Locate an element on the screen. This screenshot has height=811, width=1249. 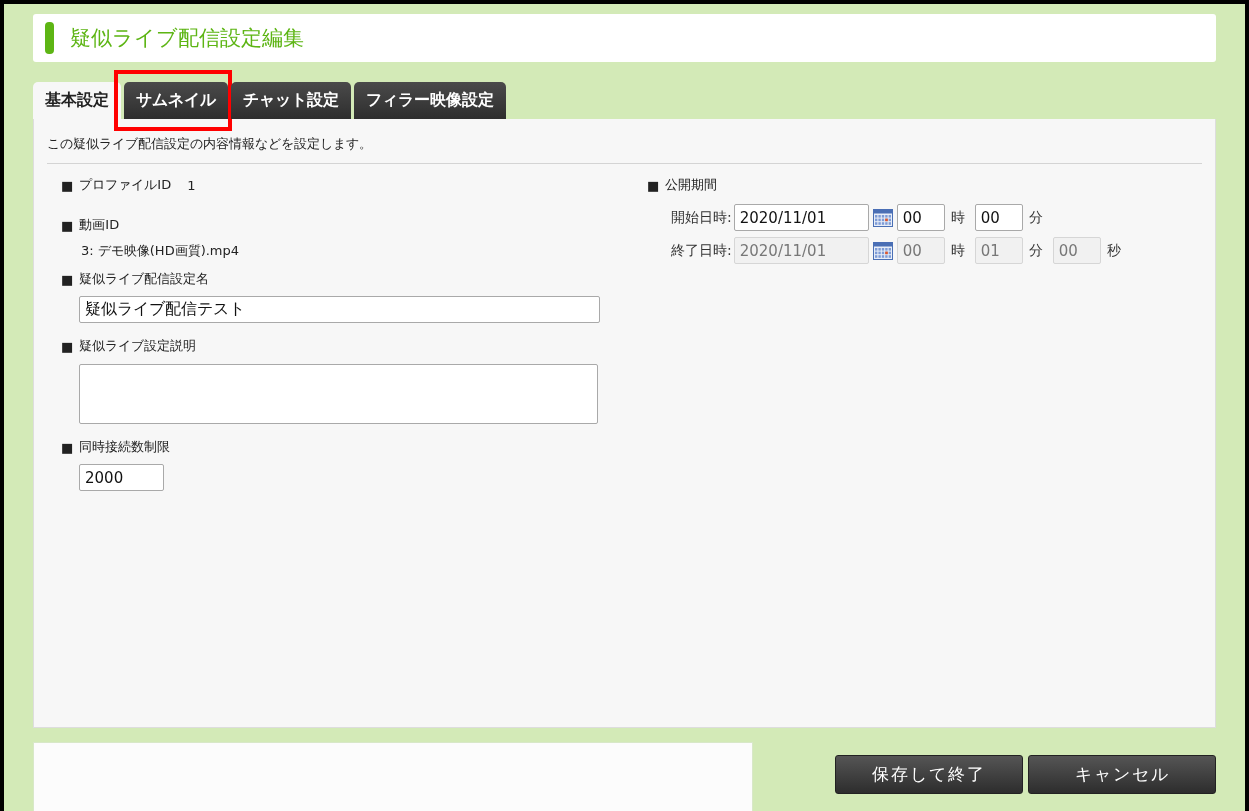
cancel-button: キャンセル is located at coordinates (1122, 774).